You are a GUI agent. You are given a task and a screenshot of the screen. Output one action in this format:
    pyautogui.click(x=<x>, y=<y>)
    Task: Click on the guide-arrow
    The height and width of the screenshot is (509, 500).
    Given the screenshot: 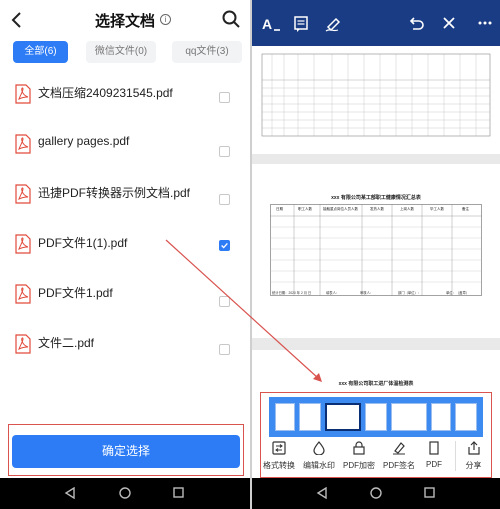 What is the action you would take?
    pyautogui.click(x=243, y=310)
    